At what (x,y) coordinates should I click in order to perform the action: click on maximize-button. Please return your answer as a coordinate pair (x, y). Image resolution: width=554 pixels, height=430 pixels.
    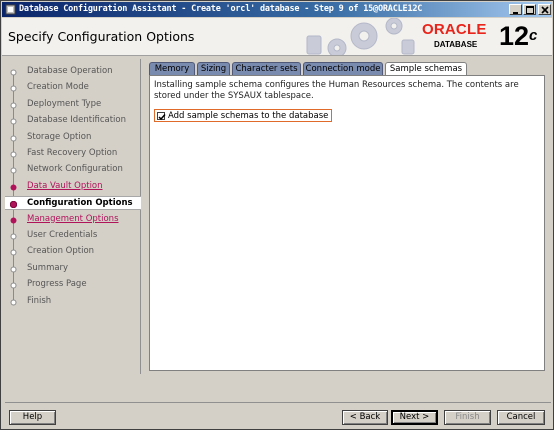
    Looking at the image, I should click on (529, 9).